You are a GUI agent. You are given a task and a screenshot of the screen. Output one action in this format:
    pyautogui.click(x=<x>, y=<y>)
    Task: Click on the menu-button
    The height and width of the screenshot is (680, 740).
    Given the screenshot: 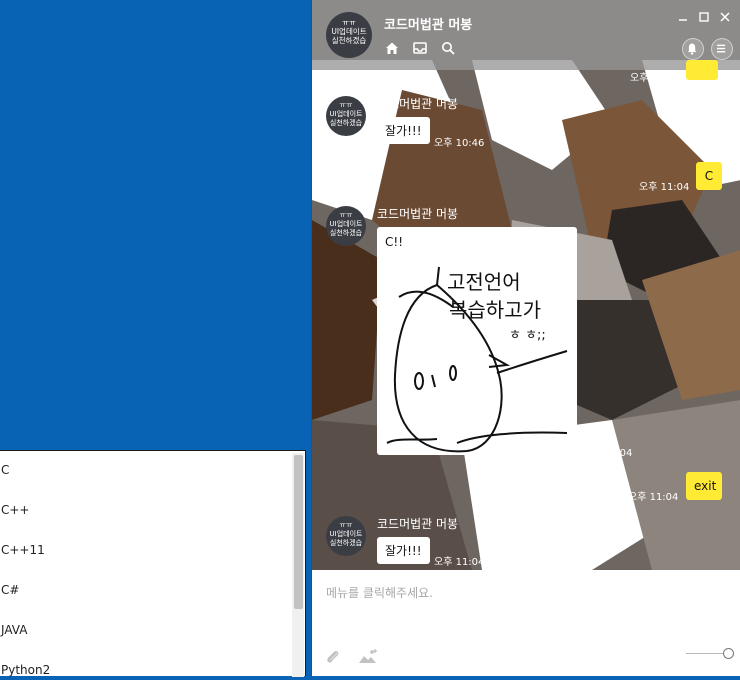 What is the action you would take?
    pyautogui.click(x=722, y=49)
    